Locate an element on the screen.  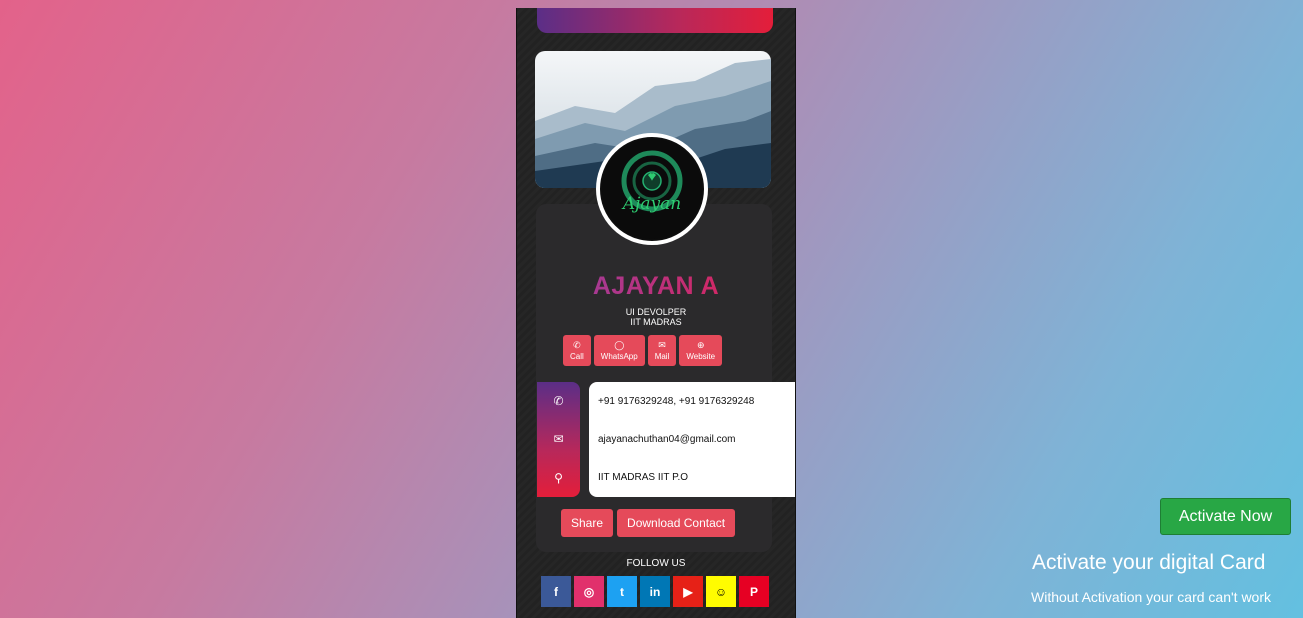
profile-name: AJAYAN A is located at coordinates (656, 286).